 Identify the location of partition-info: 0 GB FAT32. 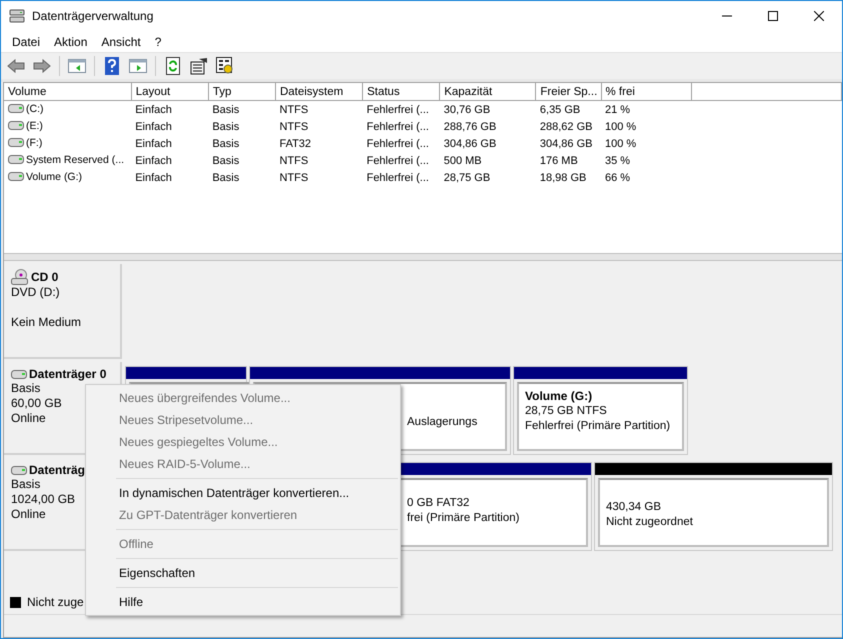
(438, 503).